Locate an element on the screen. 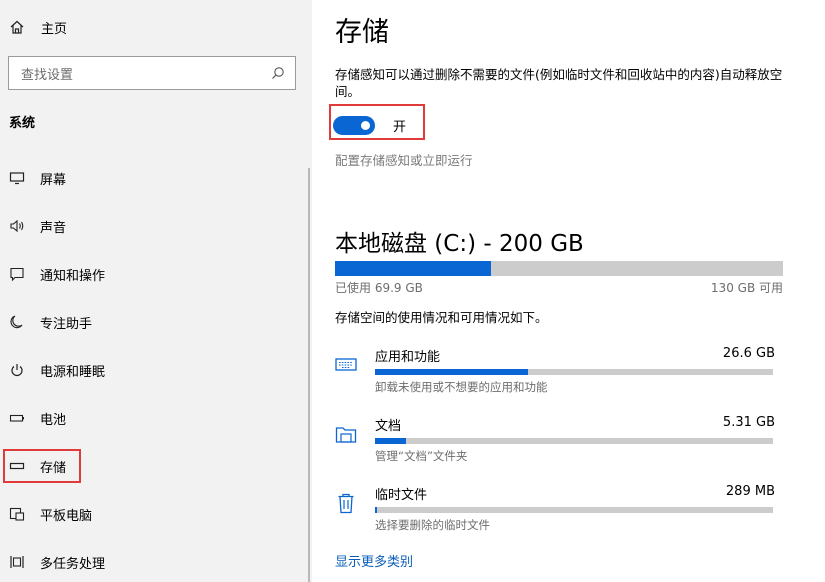 The width and height of the screenshot is (825, 582). sidebar-item-label: 电池 is located at coordinates (53, 420).